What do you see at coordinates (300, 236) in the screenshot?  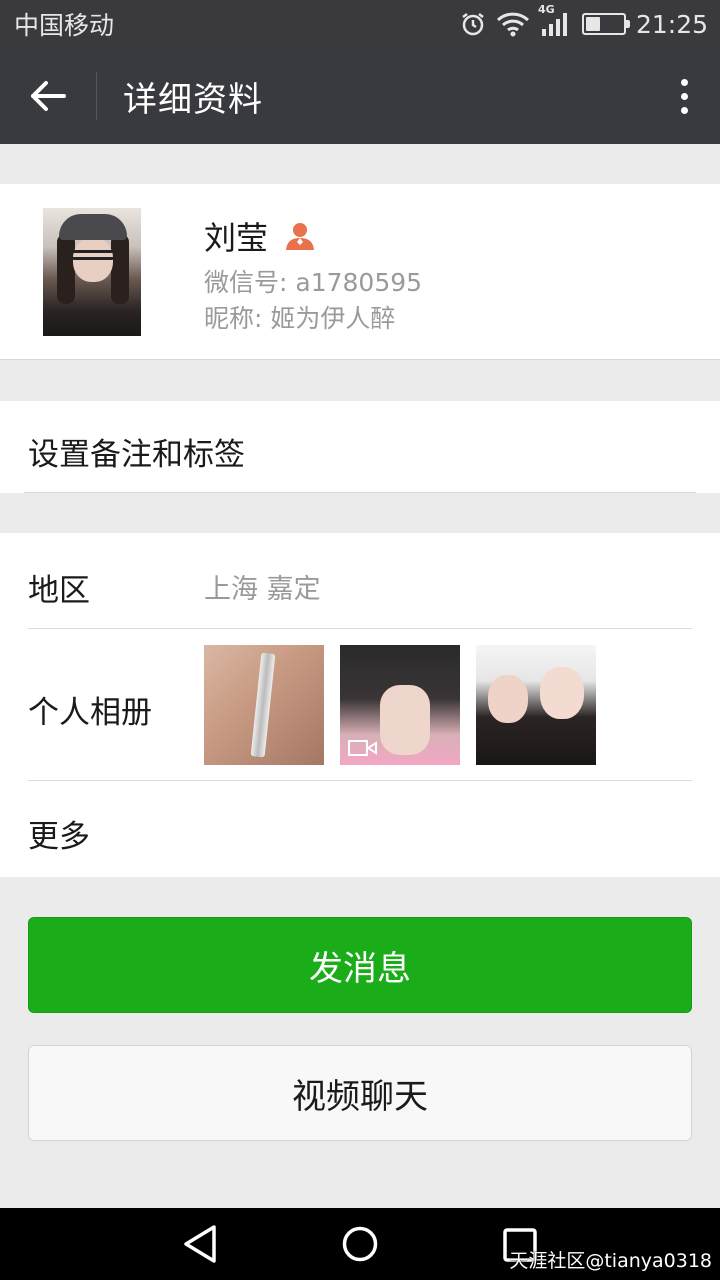 I see `female-icon` at bounding box center [300, 236].